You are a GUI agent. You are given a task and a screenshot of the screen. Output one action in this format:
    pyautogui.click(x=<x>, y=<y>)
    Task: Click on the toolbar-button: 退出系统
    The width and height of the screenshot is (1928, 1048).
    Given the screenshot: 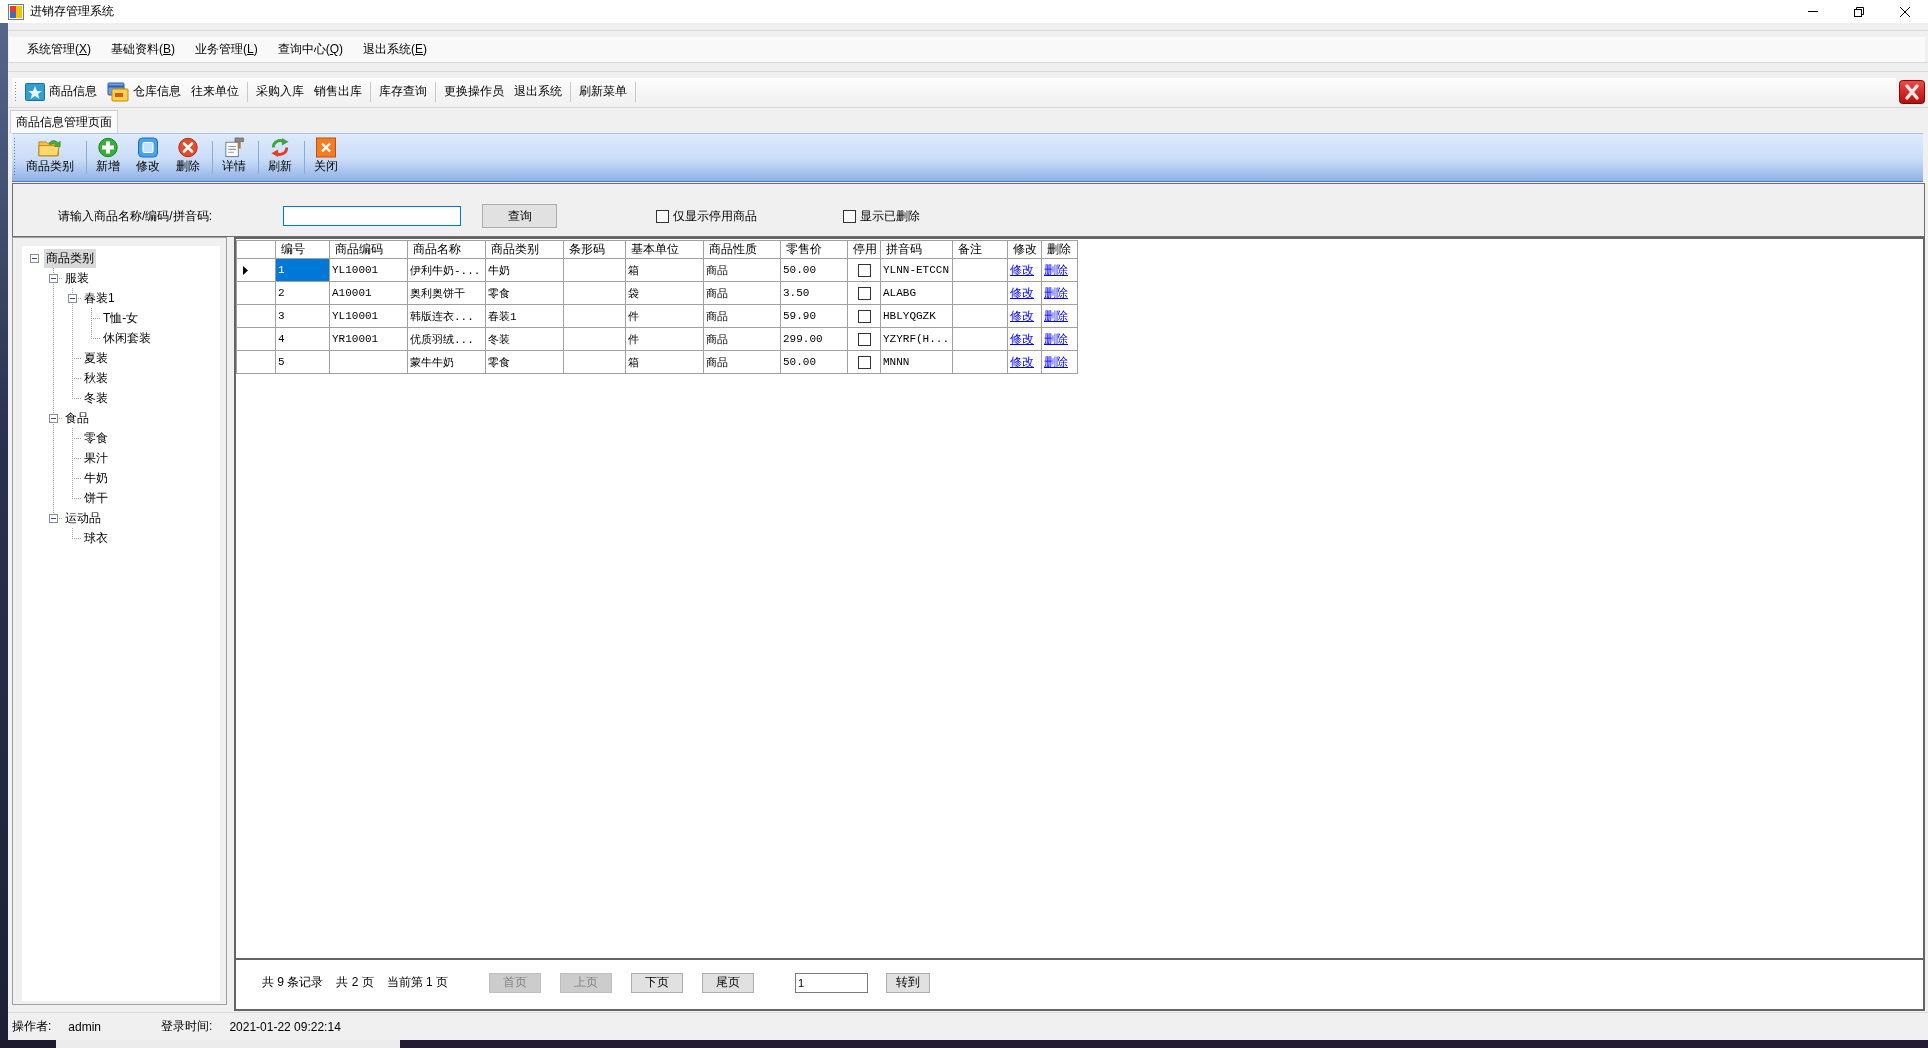 What is the action you would take?
    pyautogui.click(x=538, y=91)
    